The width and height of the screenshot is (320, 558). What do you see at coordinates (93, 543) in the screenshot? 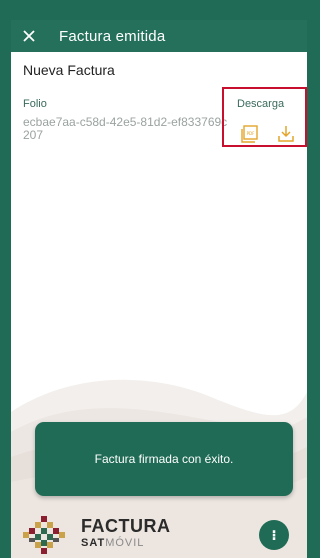
I see `brand-sat: SAT` at bounding box center [93, 543].